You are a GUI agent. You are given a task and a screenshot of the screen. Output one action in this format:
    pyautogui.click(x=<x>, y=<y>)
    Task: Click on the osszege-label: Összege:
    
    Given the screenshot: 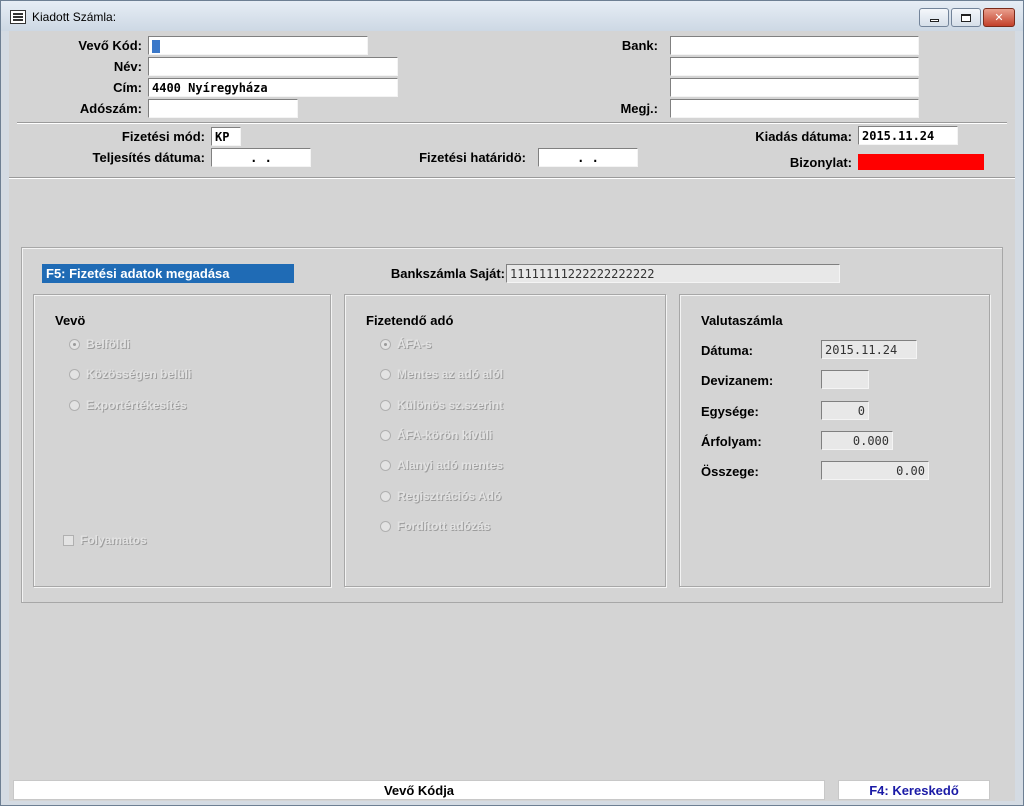 What is the action you would take?
    pyautogui.click(x=730, y=471)
    